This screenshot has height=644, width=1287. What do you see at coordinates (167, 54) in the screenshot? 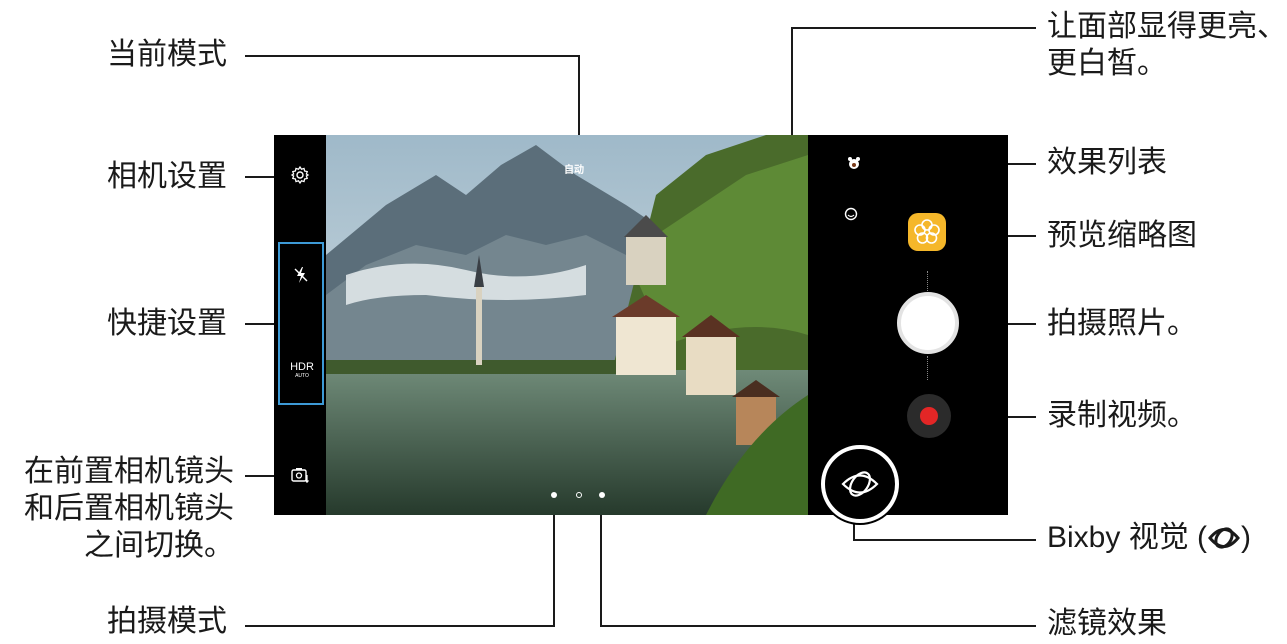
I see `callout-current-mode: 当前模式` at bounding box center [167, 54].